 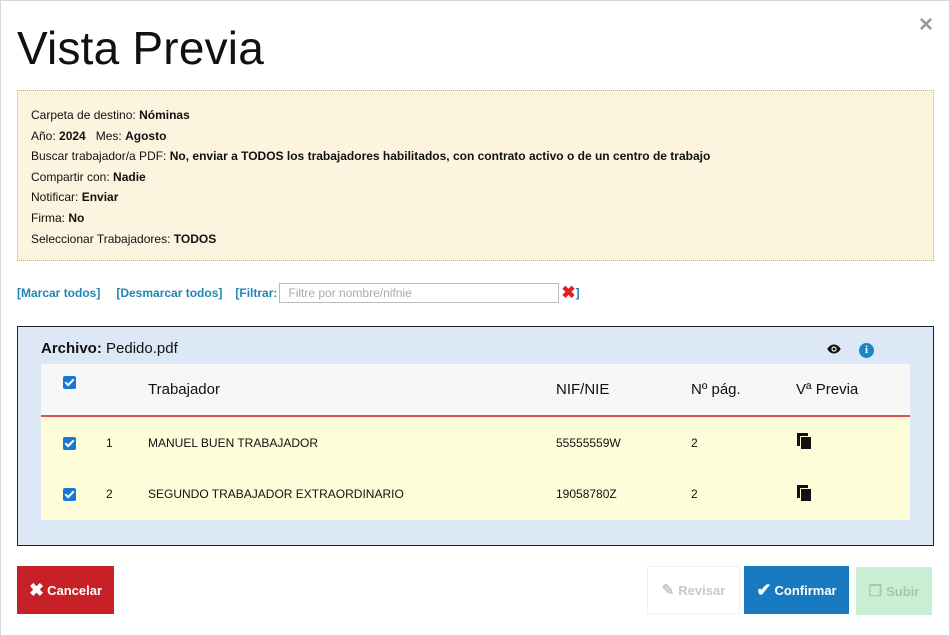 What do you see at coordinates (109, 442) in the screenshot?
I see `row-number: 1` at bounding box center [109, 442].